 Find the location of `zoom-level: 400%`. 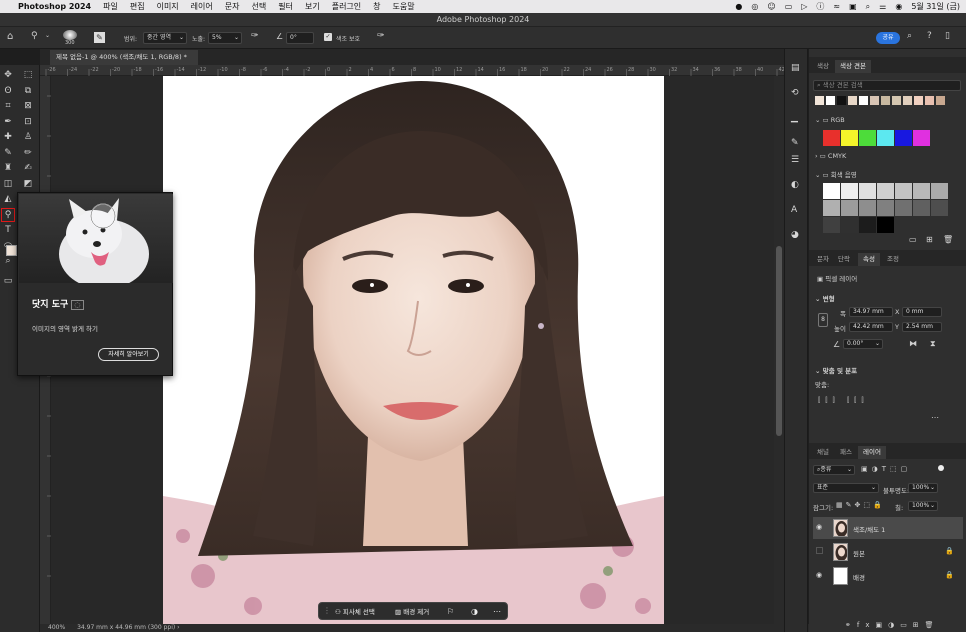

zoom-level: 400% is located at coordinates (56, 627).